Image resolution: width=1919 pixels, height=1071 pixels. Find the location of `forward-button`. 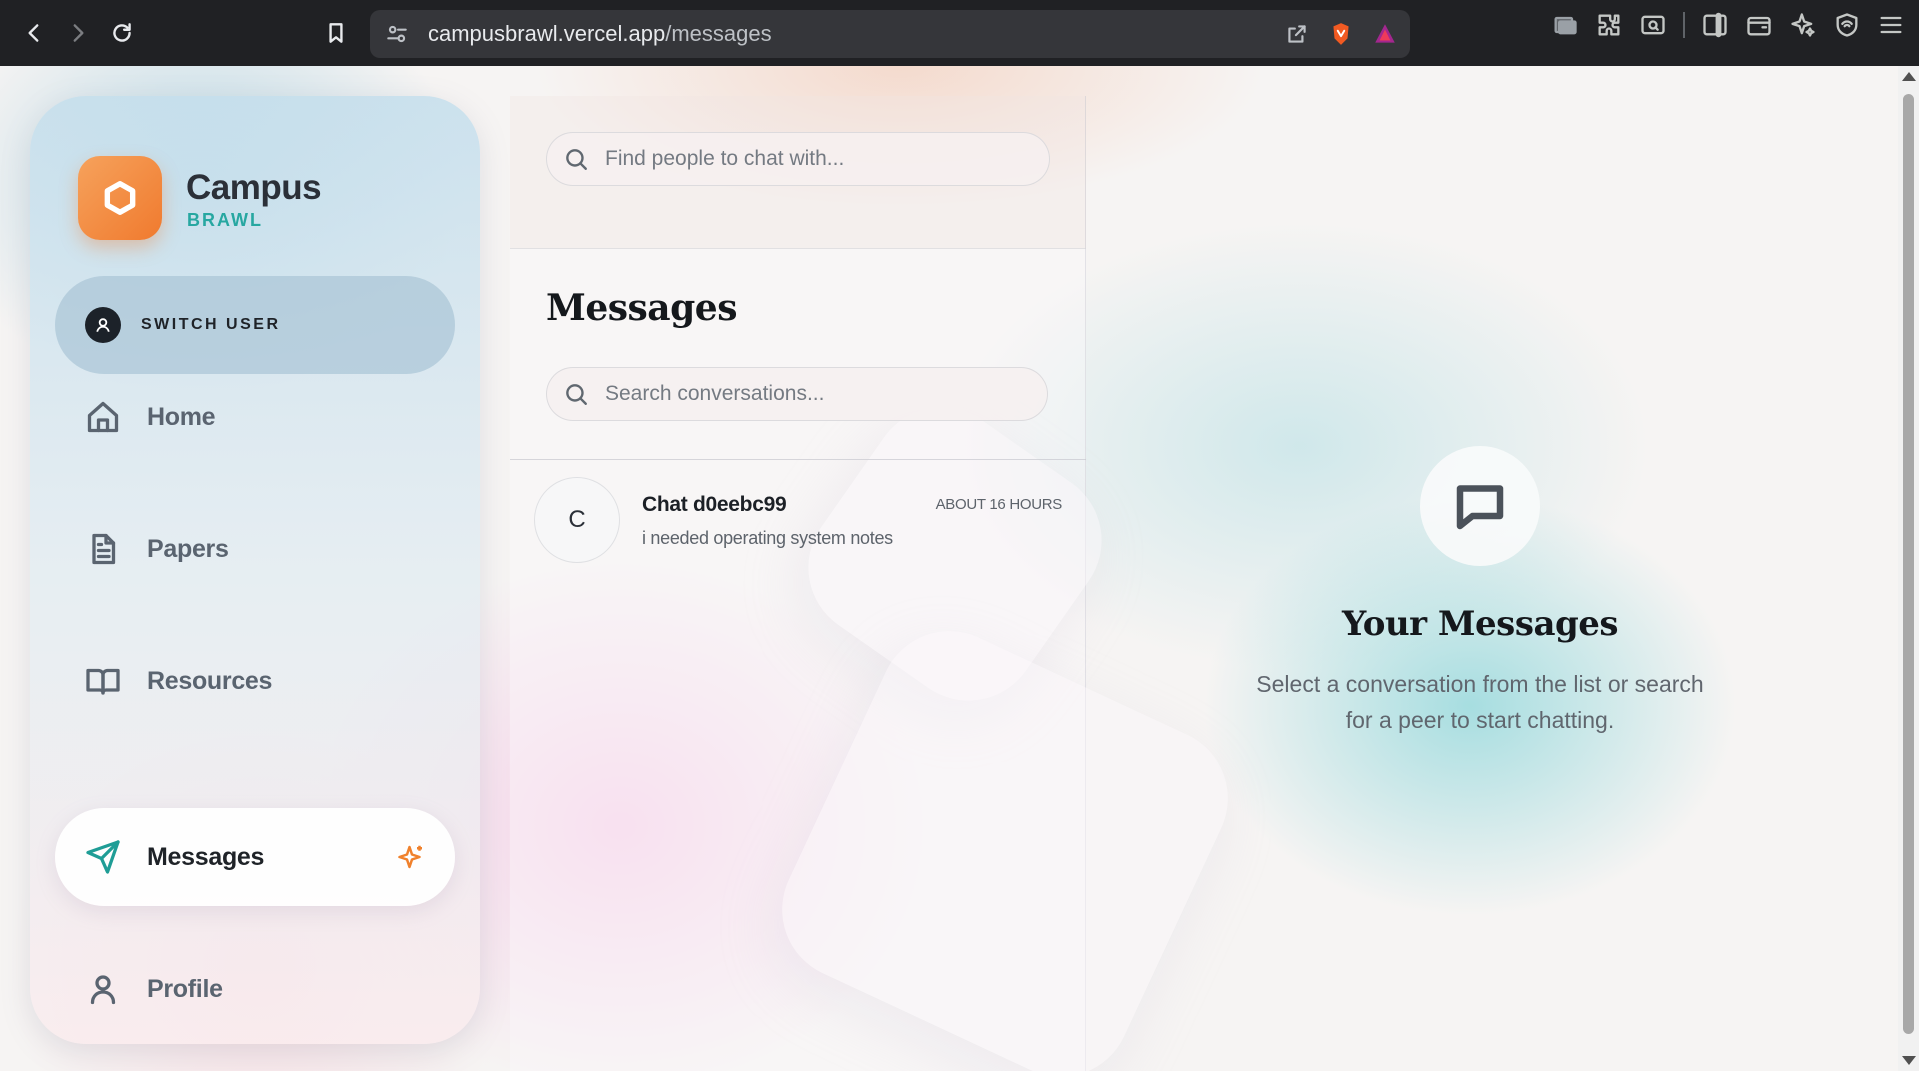

forward-button is located at coordinates (78, 33).